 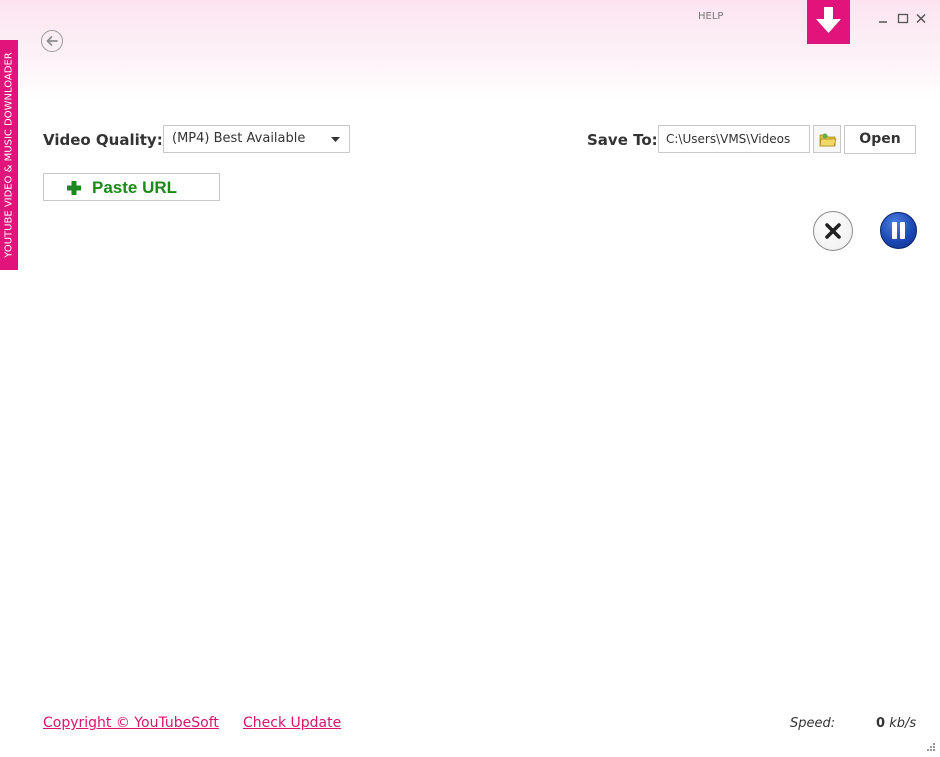 What do you see at coordinates (903, 723) in the screenshot?
I see `speed-unit: kb/s` at bounding box center [903, 723].